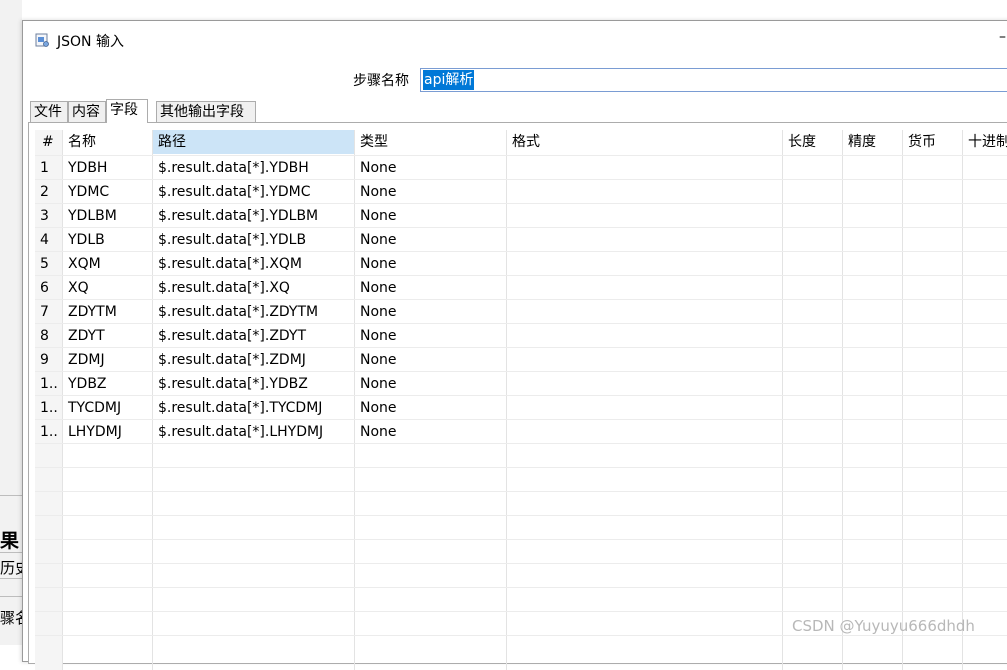 This screenshot has height=670, width=1007. I want to click on header-name: 名称, so click(107, 142).